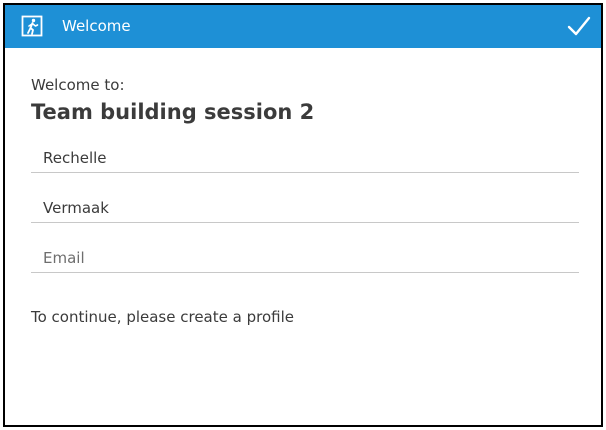 This screenshot has height=430, width=606. What do you see at coordinates (305, 208) in the screenshot?
I see `last-name-field` at bounding box center [305, 208].